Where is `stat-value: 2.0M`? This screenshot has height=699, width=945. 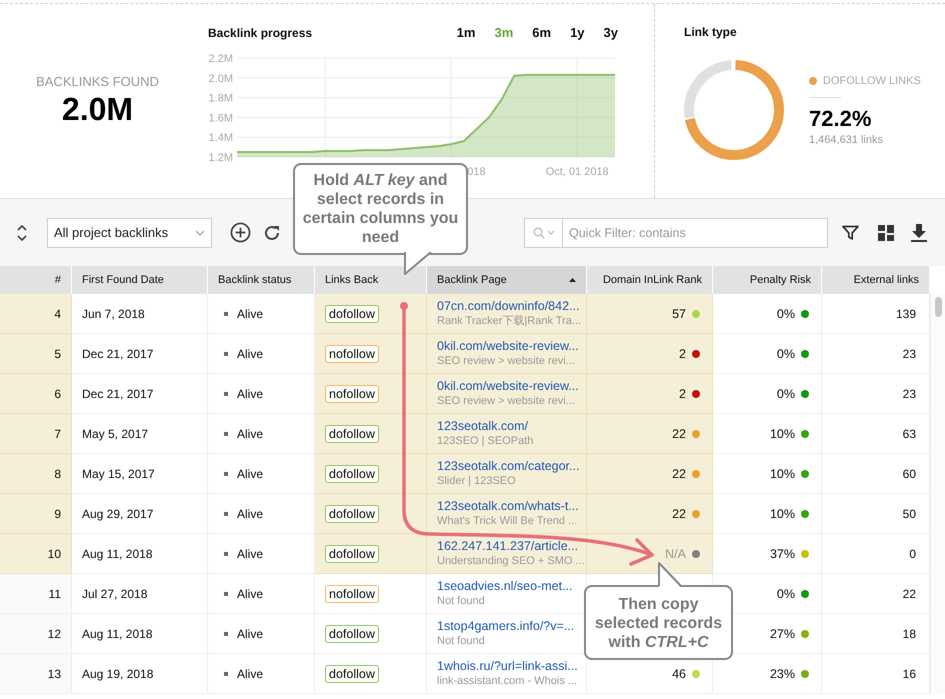 stat-value: 2.0M is located at coordinates (98, 109).